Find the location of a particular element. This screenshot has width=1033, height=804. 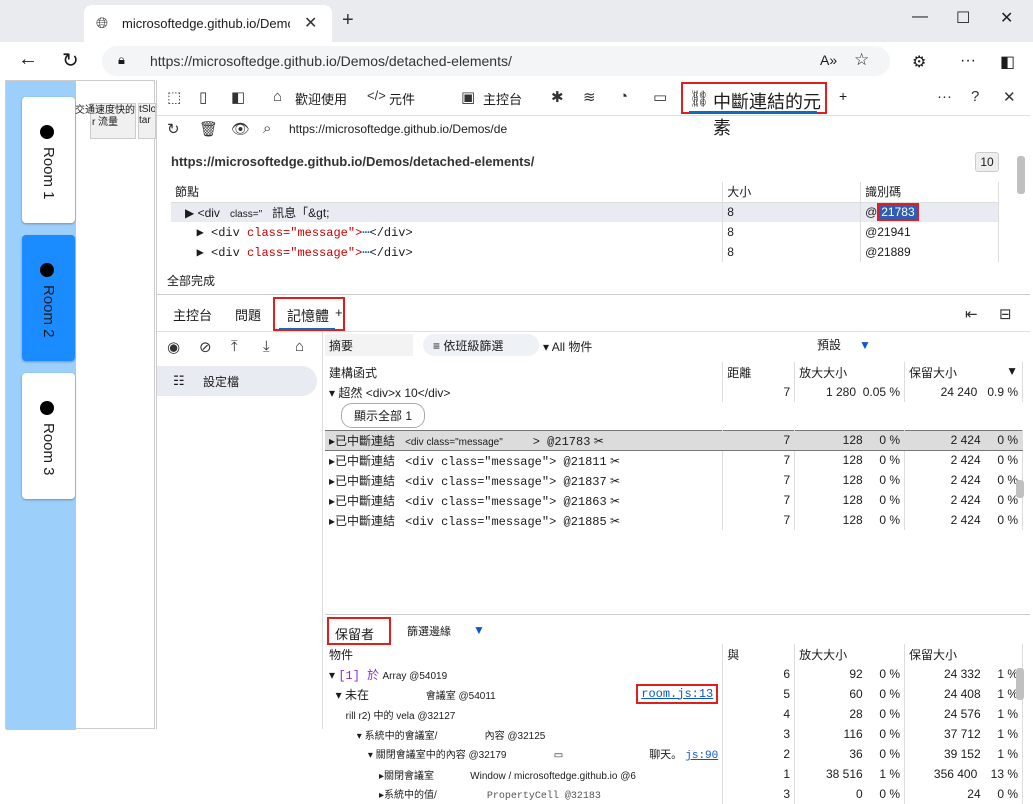

source-link: js:90 is located at coordinates (701, 756).